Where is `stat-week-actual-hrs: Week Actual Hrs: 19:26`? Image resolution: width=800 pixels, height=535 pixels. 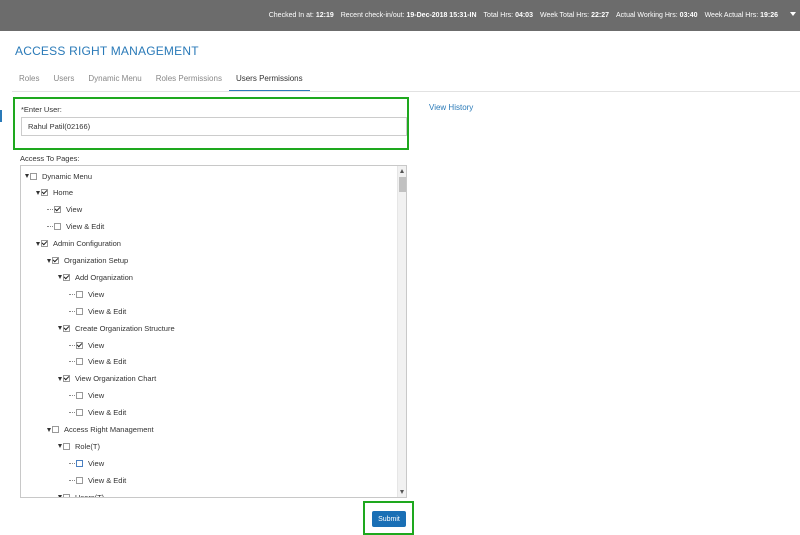 stat-week-actual-hrs: Week Actual Hrs: 19:26 is located at coordinates (741, 15).